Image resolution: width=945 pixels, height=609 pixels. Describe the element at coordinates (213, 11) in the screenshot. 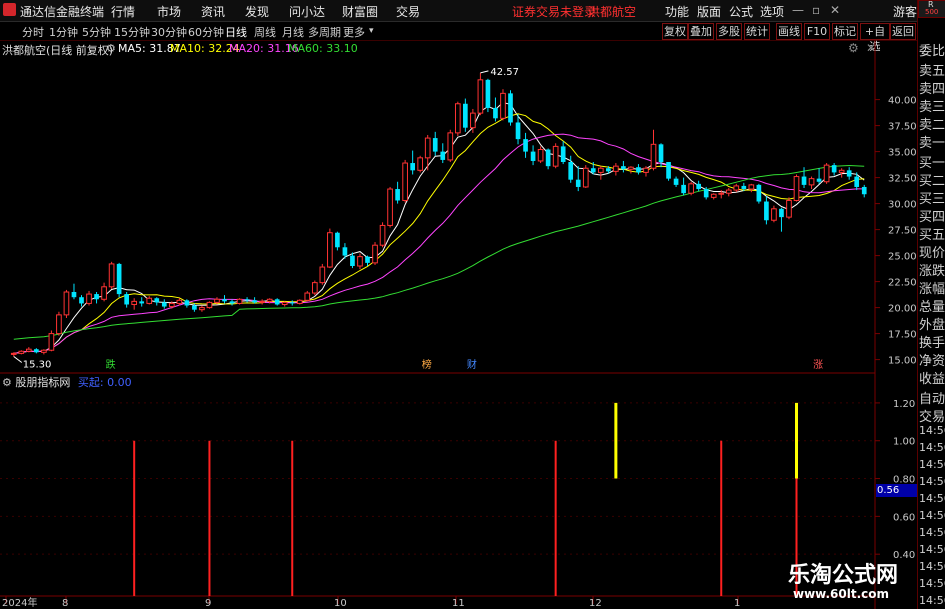

I see `menu-zixun: 资讯` at that location.